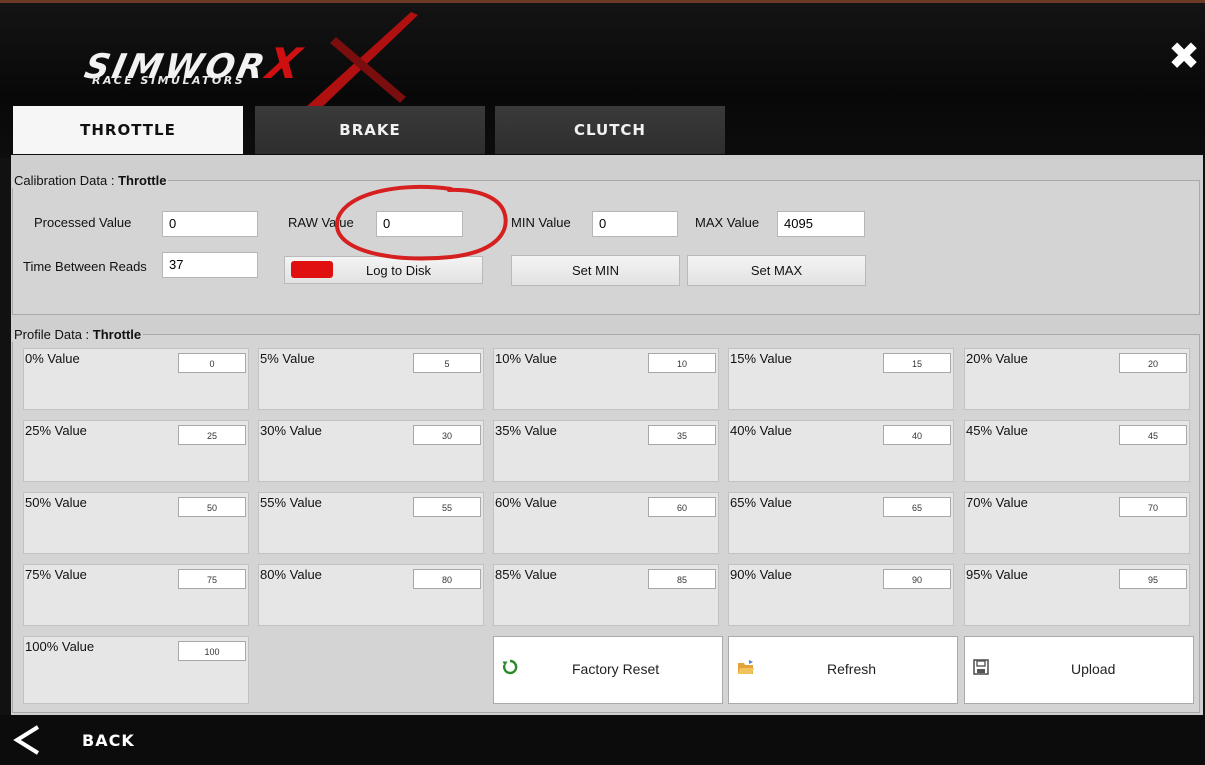 The image size is (1205, 765). Describe the element at coordinates (60, 646) in the screenshot. I see `profile-value-label: 100% Value` at that location.